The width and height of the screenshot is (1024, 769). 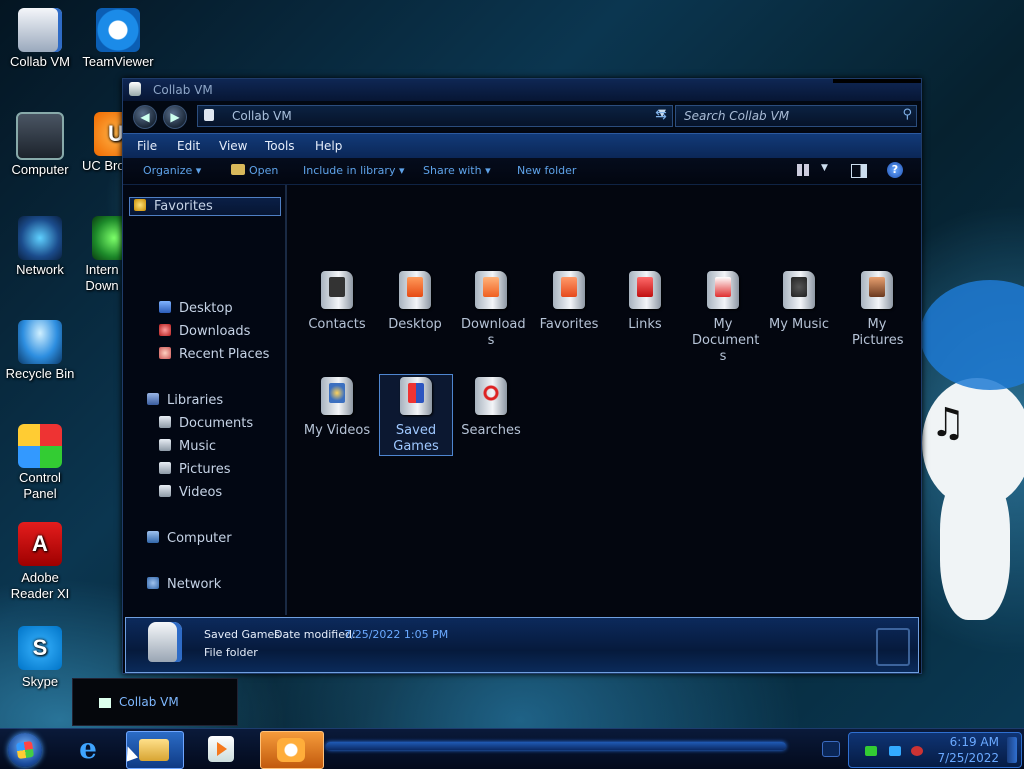 I want to click on nav-documents: Documents, so click(x=206, y=423).